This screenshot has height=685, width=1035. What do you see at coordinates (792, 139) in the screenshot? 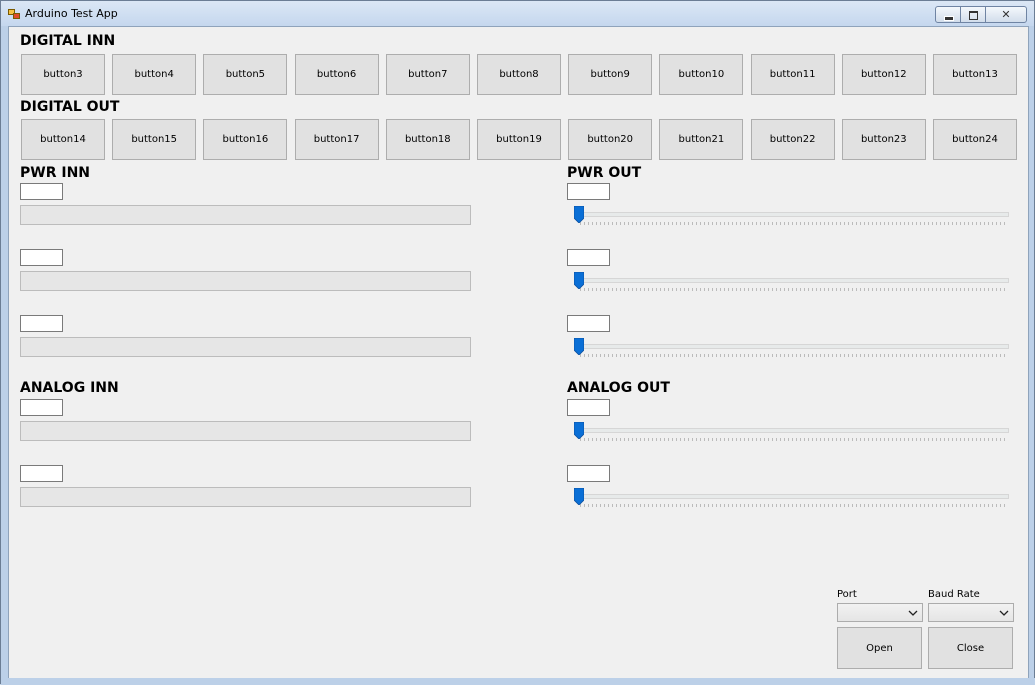
I see `digital-button-button22: button22` at bounding box center [792, 139].